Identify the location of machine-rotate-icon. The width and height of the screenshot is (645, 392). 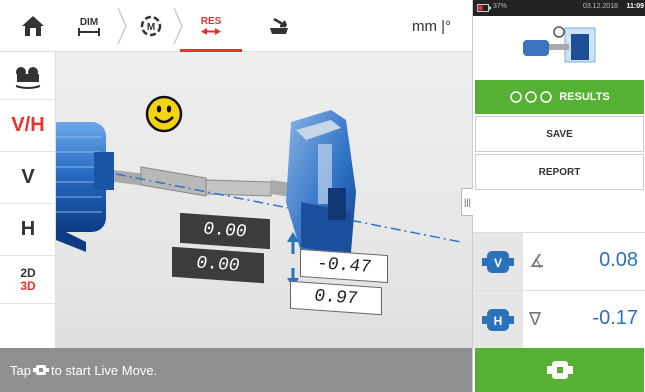
(28, 77).